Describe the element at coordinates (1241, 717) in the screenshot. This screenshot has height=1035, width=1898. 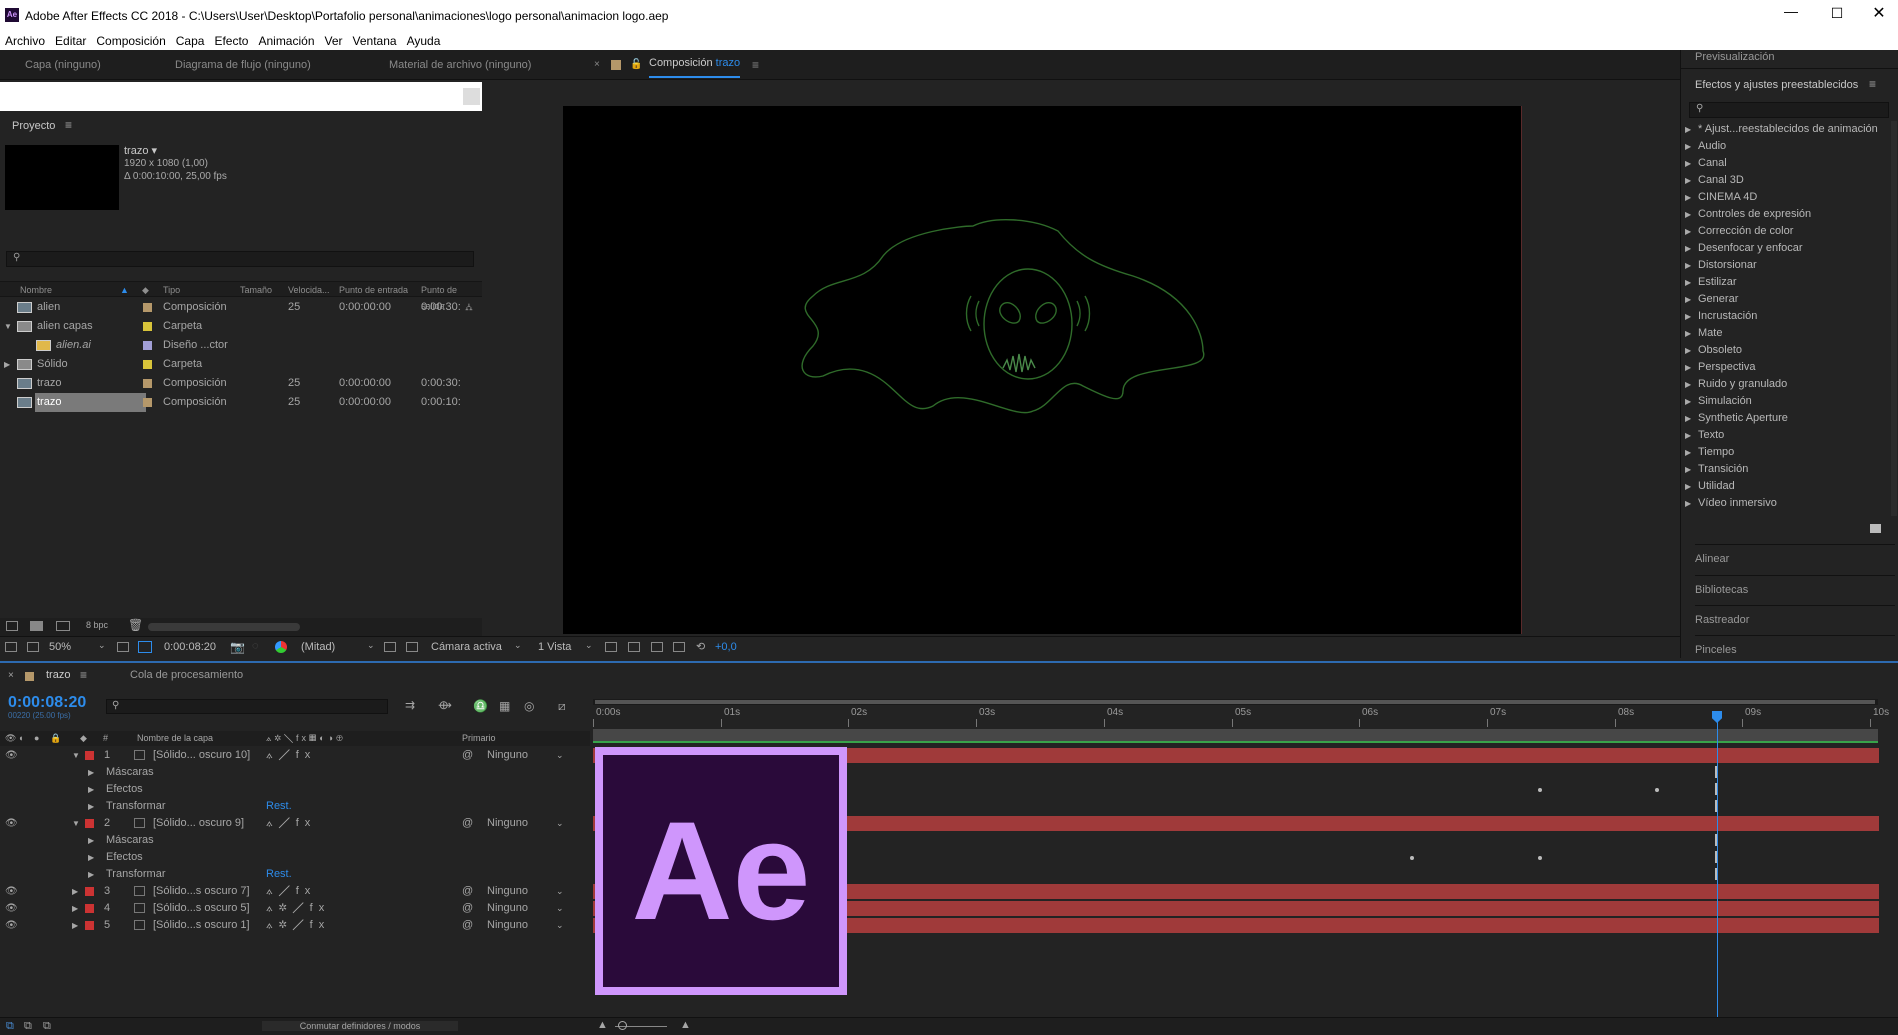
I see `time-ruler: 0:00s 01s 02s 03s 04s 05s 06s 07s 08s 09s 10s` at that location.